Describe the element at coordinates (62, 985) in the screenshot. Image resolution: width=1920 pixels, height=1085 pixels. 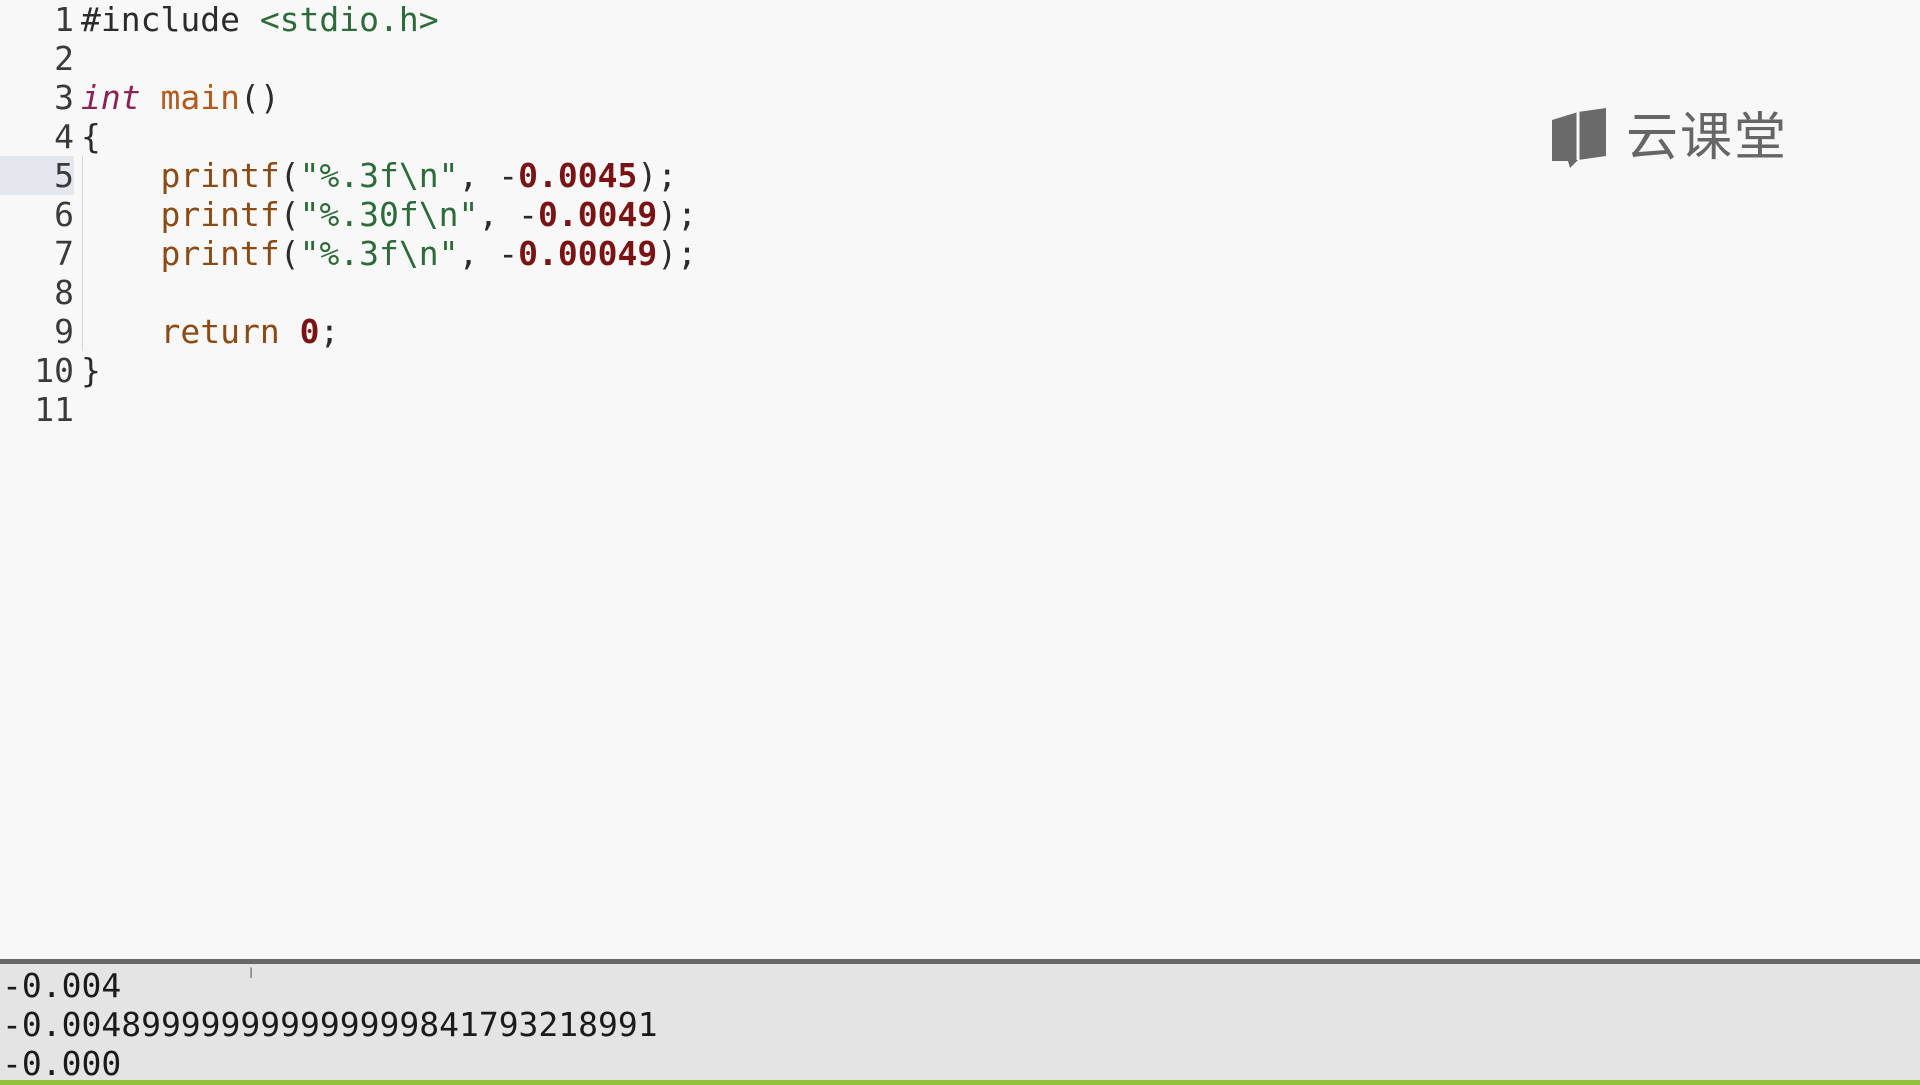
I see `console-line: -0.004` at that location.